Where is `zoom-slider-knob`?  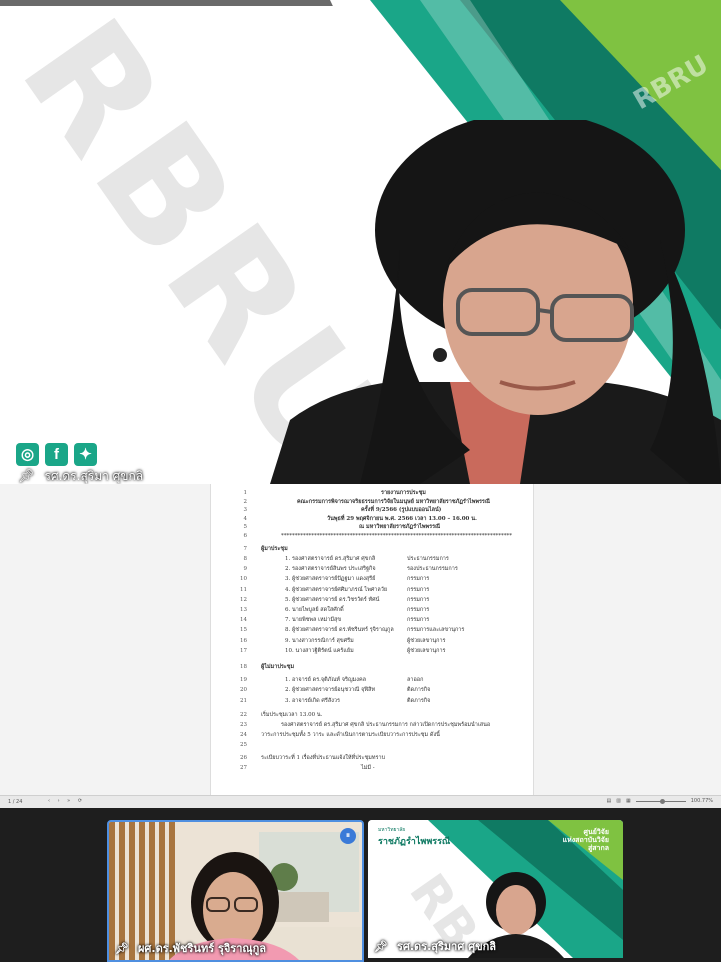 zoom-slider-knob is located at coordinates (662, 801).